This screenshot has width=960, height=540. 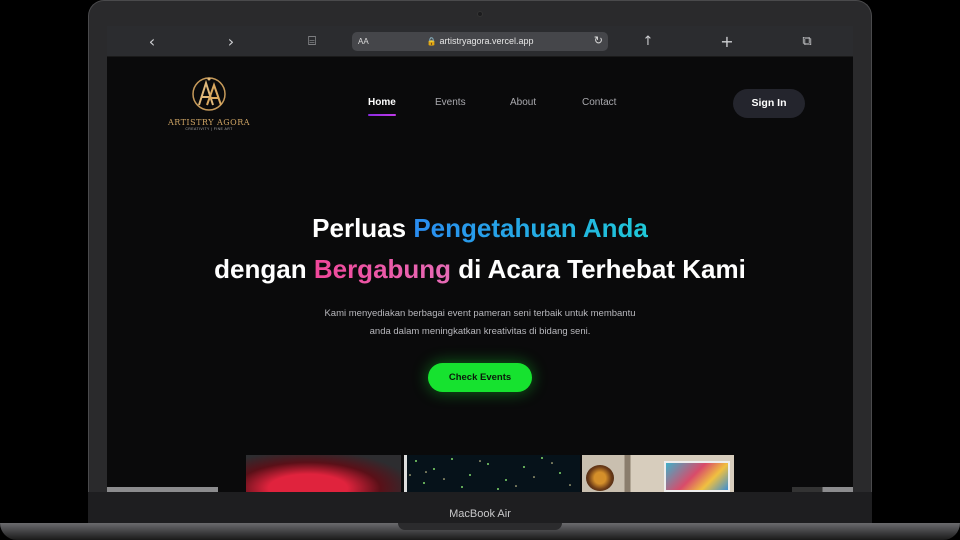 I want to click on camera-icon, so click(x=480, y=14).